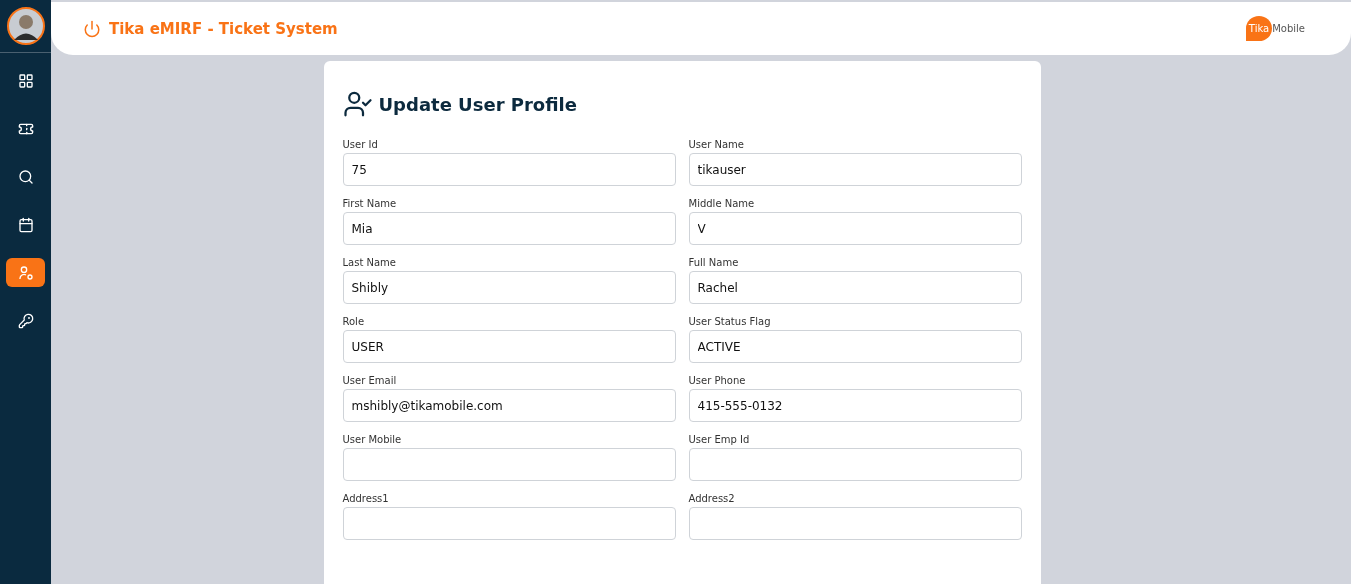 Image resolution: width=1351 pixels, height=584 pixels. Describe the element at coordinates (509, 287) in the screenshot. I see `input-field: Shibly` at that location.